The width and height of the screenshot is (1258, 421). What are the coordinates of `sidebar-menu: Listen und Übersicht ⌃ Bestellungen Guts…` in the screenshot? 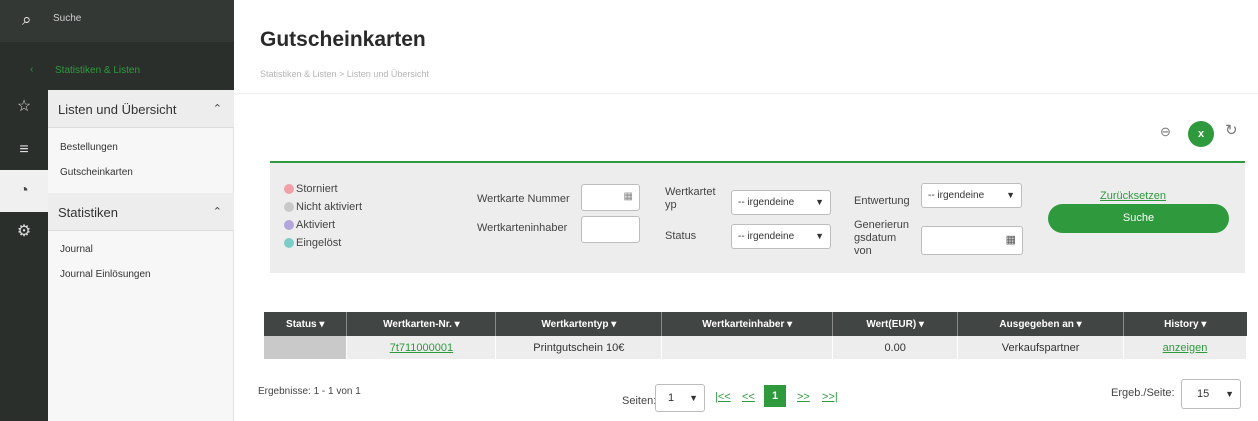 It's located at (141, 255).